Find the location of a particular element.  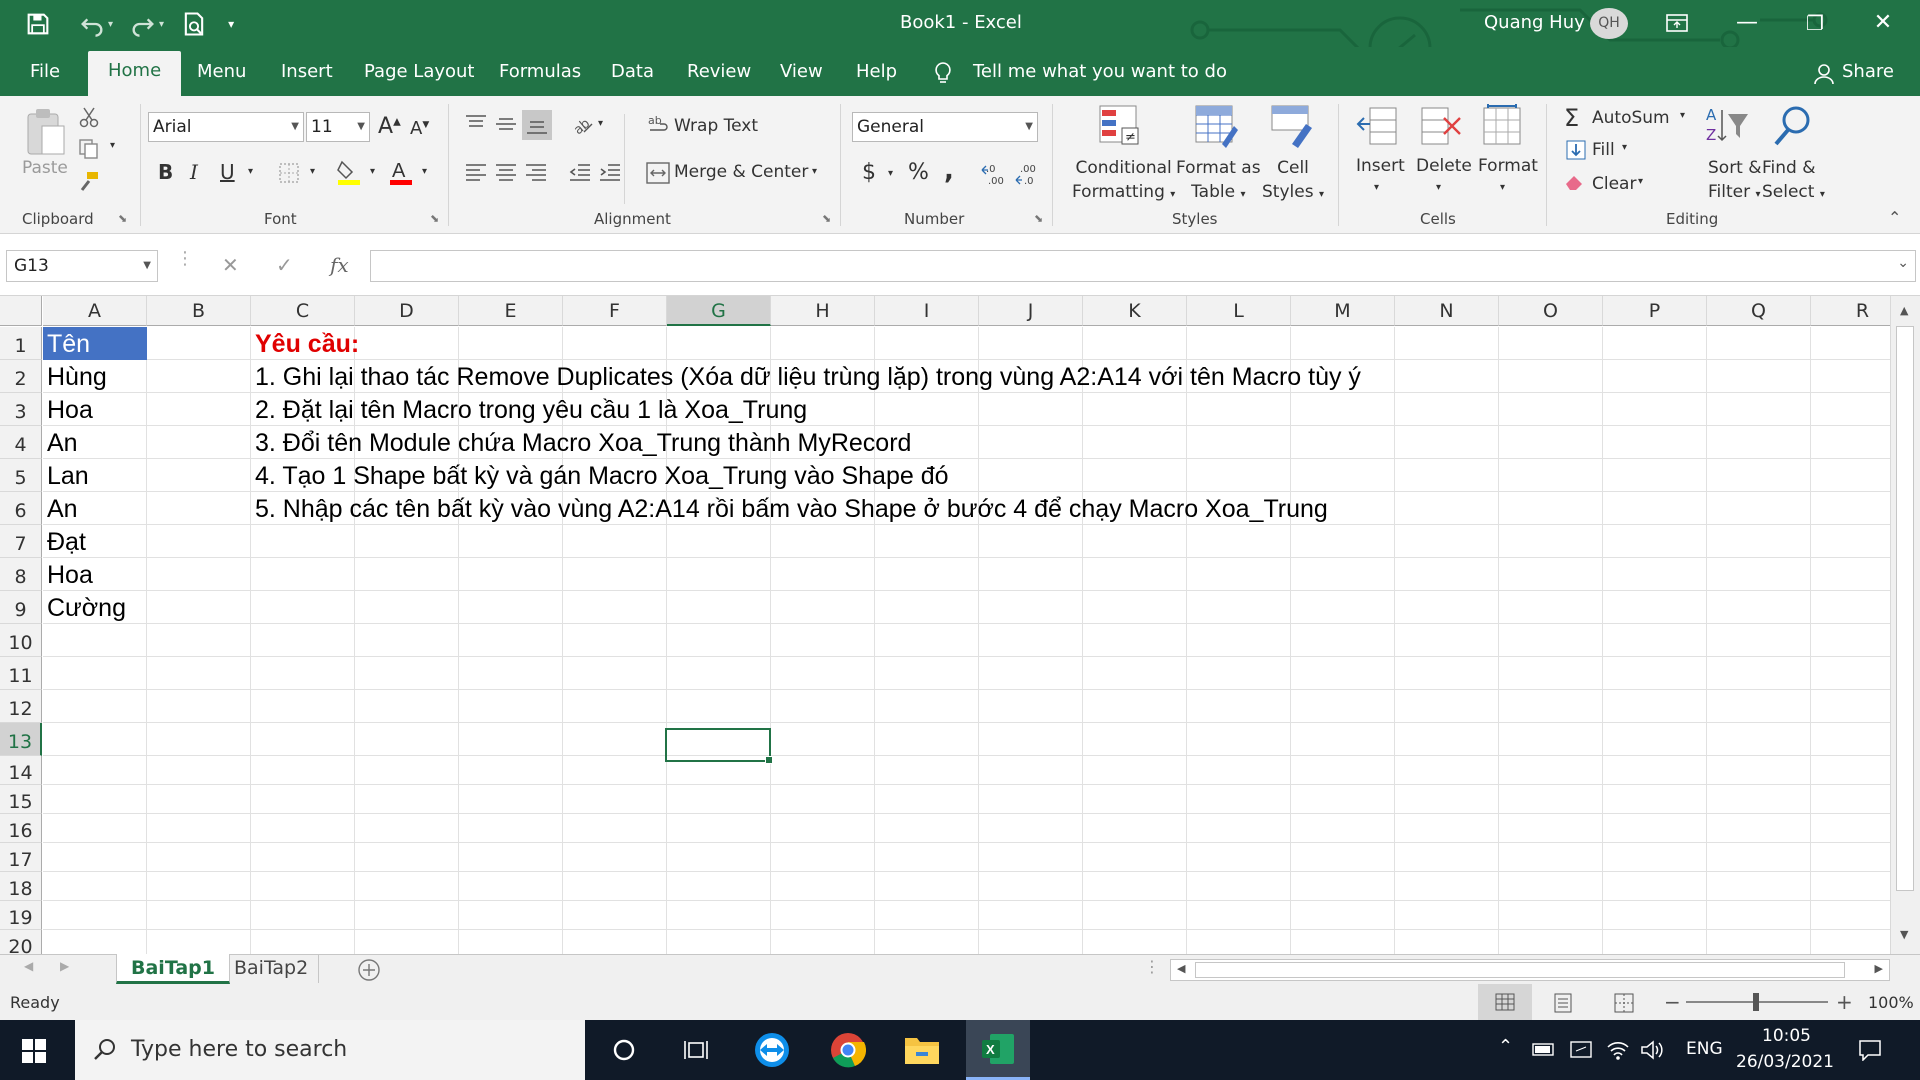

cell-n15 is located at coordinates (1447, 799).